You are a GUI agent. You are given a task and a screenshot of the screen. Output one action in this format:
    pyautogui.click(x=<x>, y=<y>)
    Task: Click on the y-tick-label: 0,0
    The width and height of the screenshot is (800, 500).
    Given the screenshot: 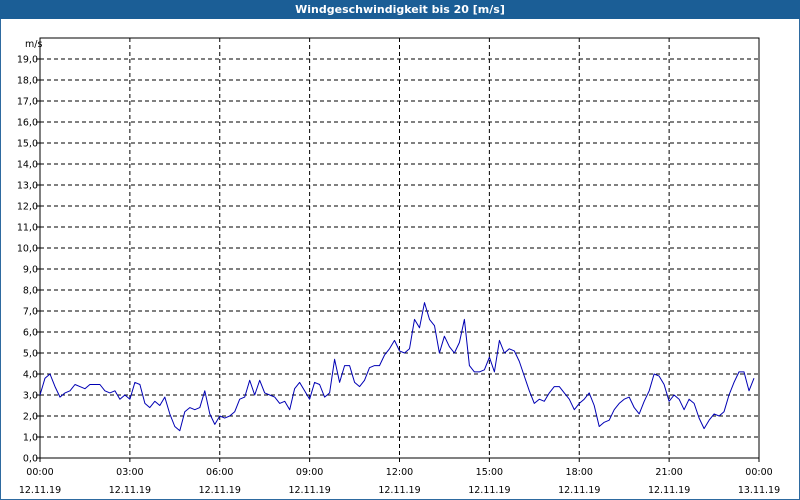 What is the action you would take?
    pyautogui.click(x=30, y=459)
    